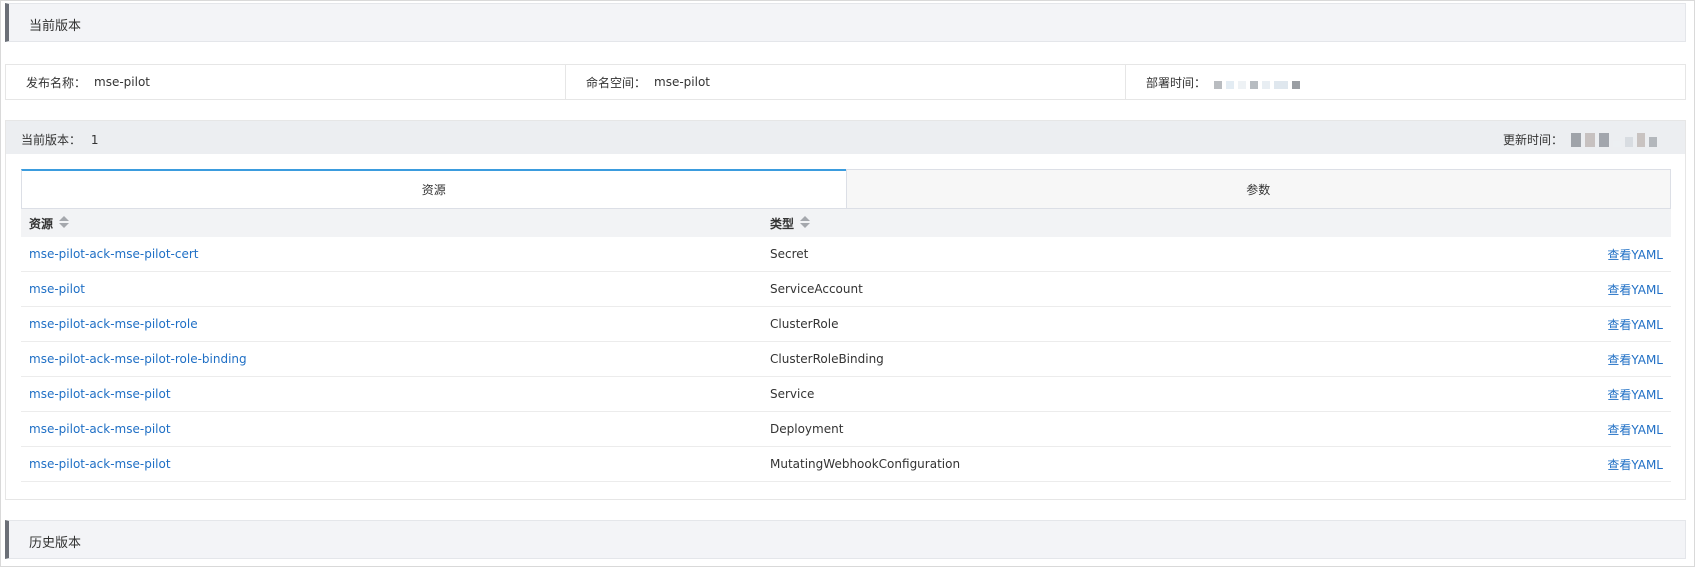 This screenshot has width=1695, height=567. Describe the element at coordinates (816, 289) in the screenshot. I see `resource-type: ServiceAccount` at that location.